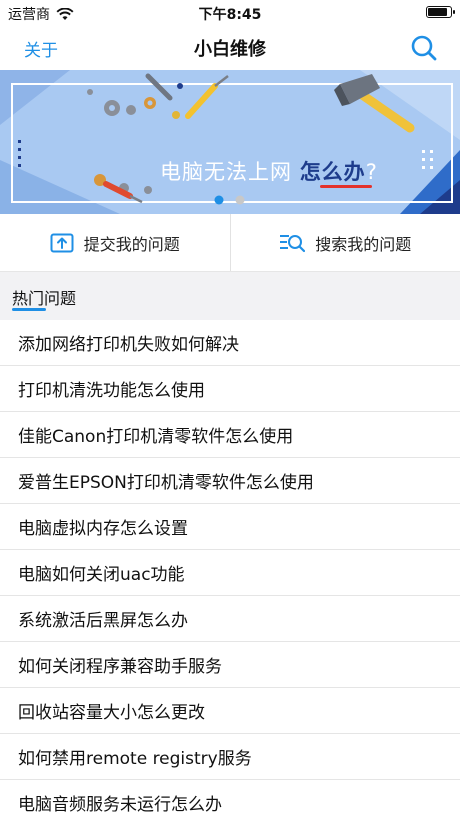 The width and height of the screenshot is (460, 818). Describe the element at coordinates (346, 186) in the screenshot. I see `banner-underline` at that location.